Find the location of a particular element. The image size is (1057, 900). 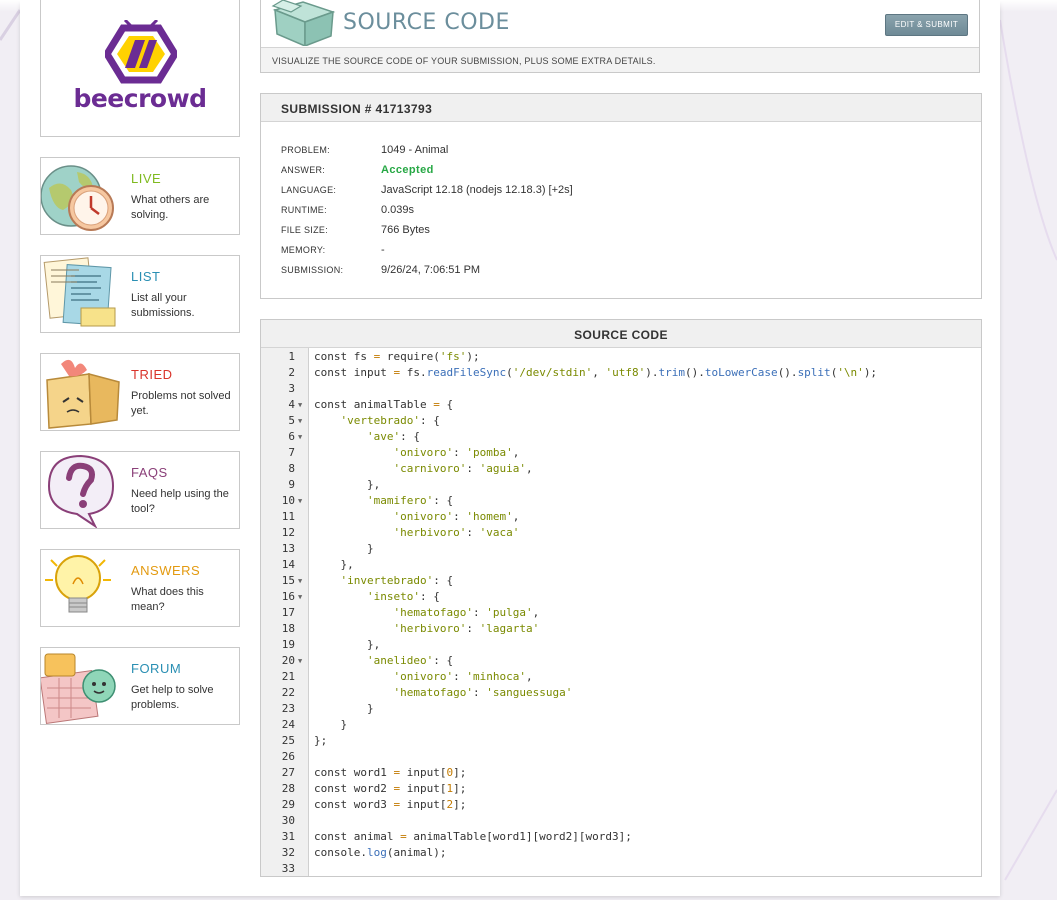

code-line: 23 } is located at coordinates (621, 709).